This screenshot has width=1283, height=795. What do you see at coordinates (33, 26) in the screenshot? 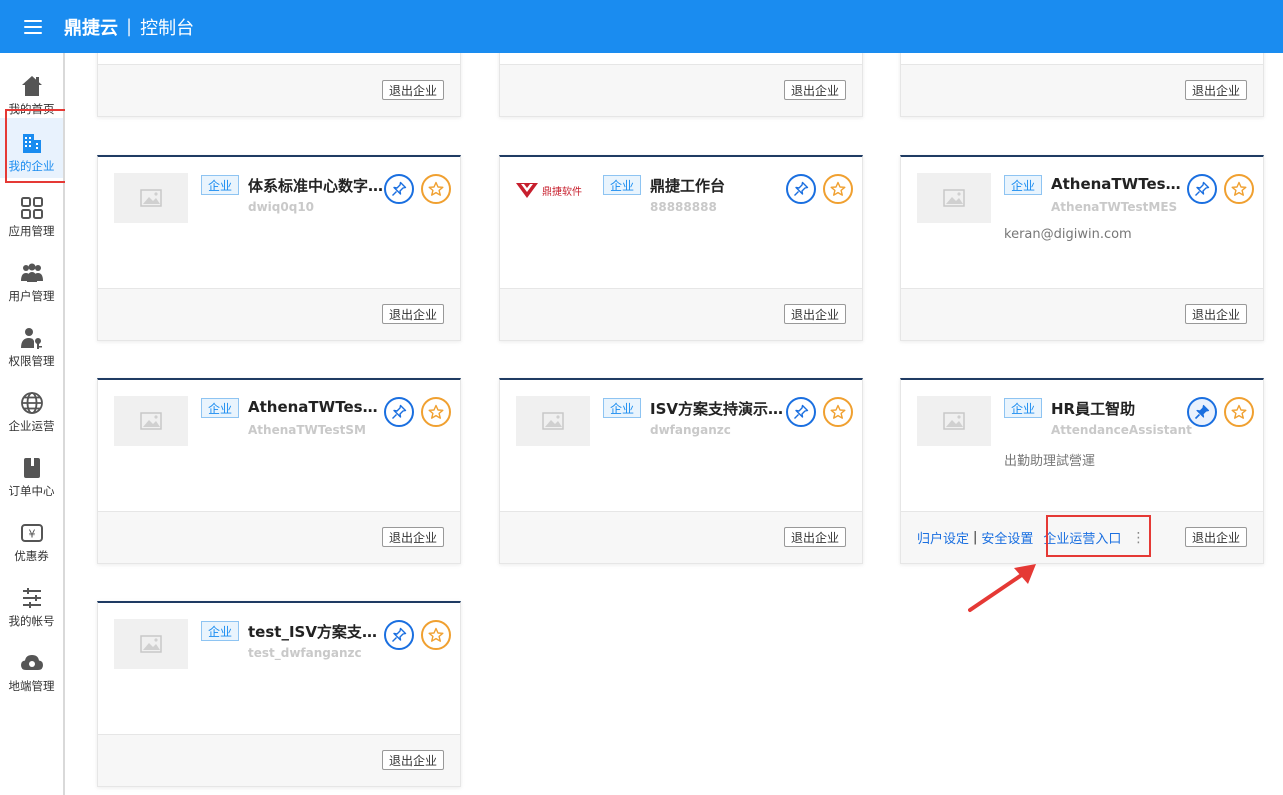
I see `hamburger-menu-icon` at bounding box center [33, 26].